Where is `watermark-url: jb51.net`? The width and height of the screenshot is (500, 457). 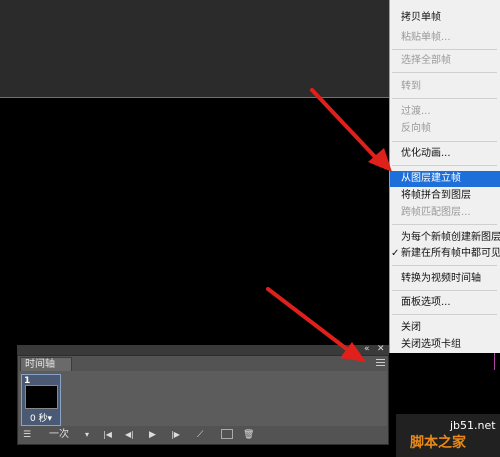 watermark-url: jb51.net is located at coordinates (473, 425).